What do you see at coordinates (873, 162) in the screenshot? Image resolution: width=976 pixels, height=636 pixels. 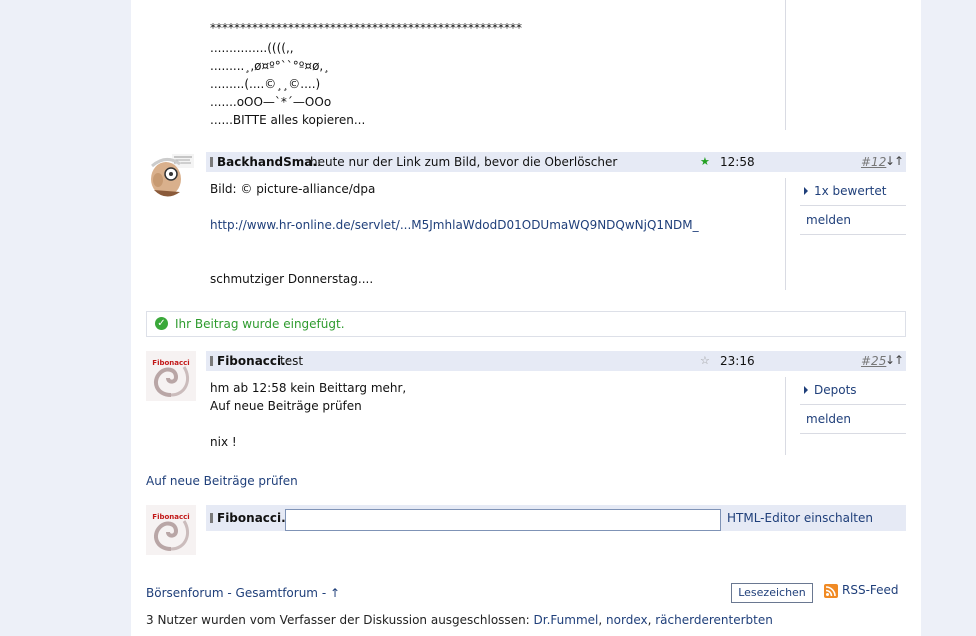 I see `post-number-link: #12` at bounding box center [873, 162].